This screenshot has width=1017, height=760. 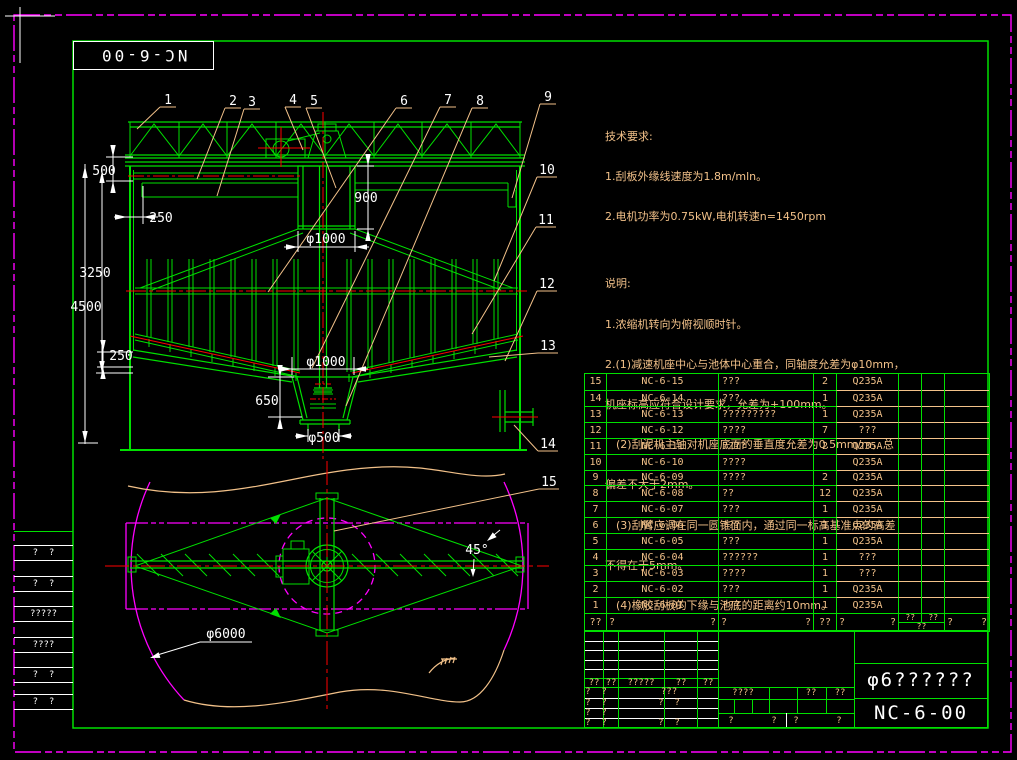 I want to click on callout-12: 12, so click(x=547, y=284).